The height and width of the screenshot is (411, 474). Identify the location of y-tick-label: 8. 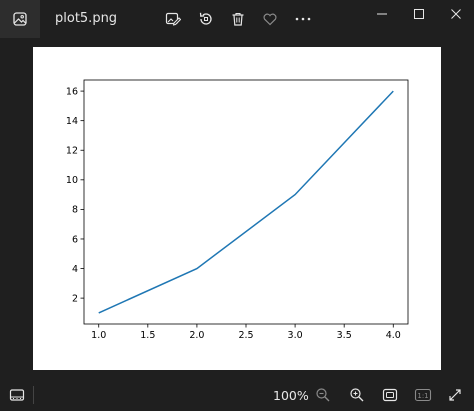
(75, 210).